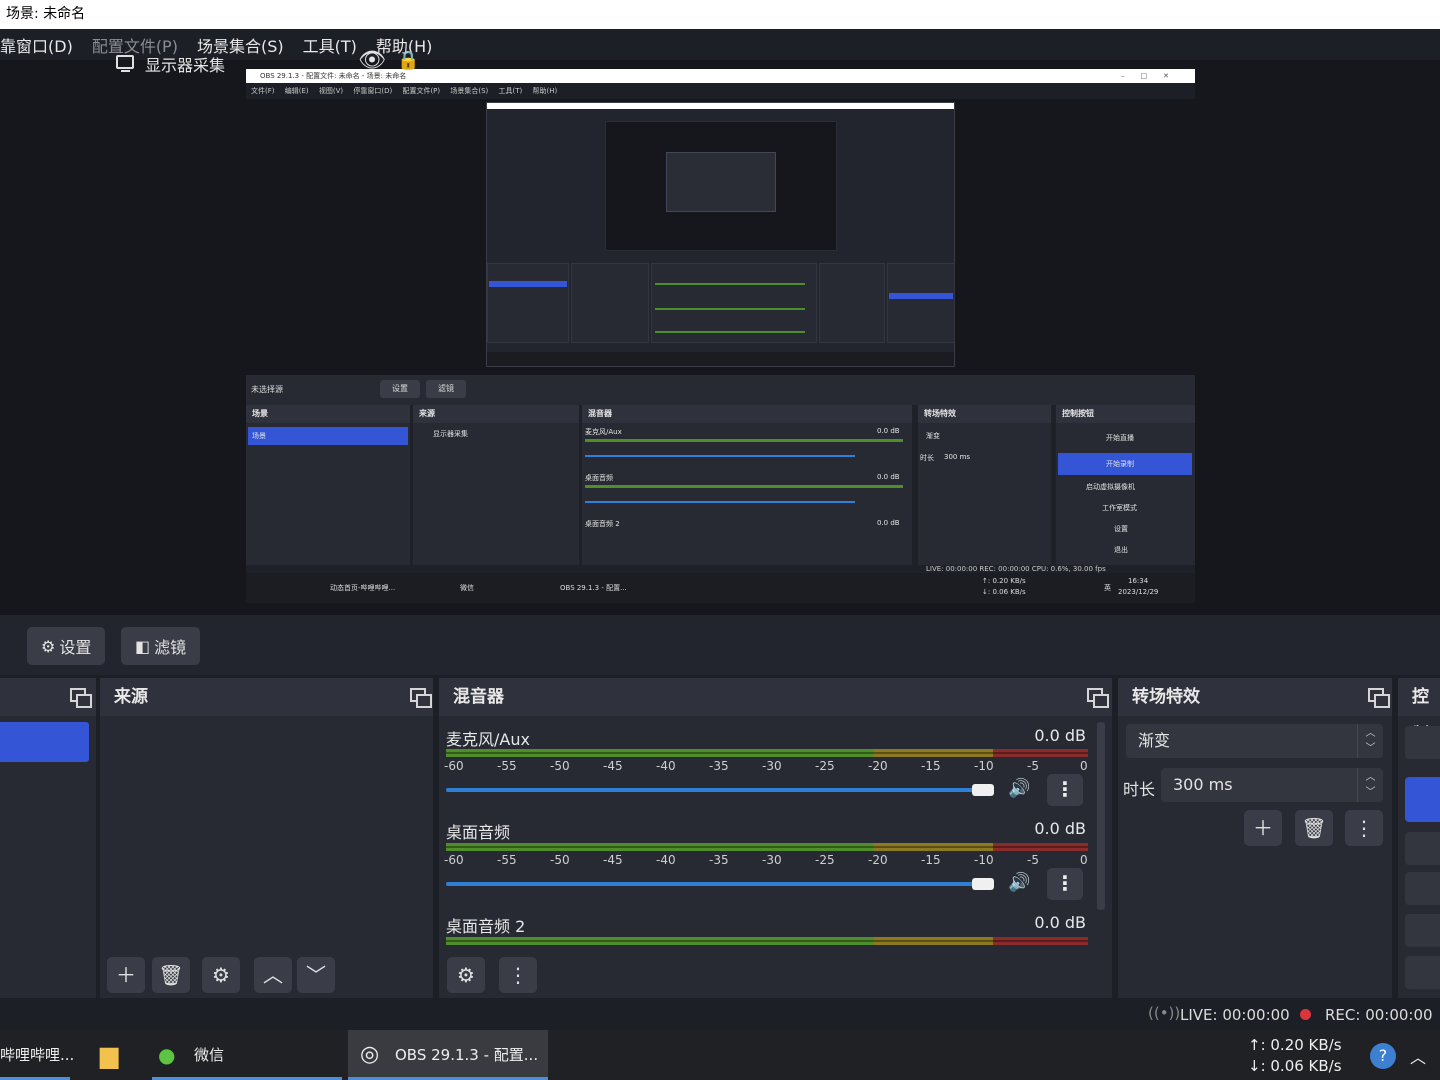 The height and width of the screenshot is (1080, 1440). Describe the element at coordinates (888, 431) in the screenshot. I see `pv-ch1-db: 0.0 dB` at that location.